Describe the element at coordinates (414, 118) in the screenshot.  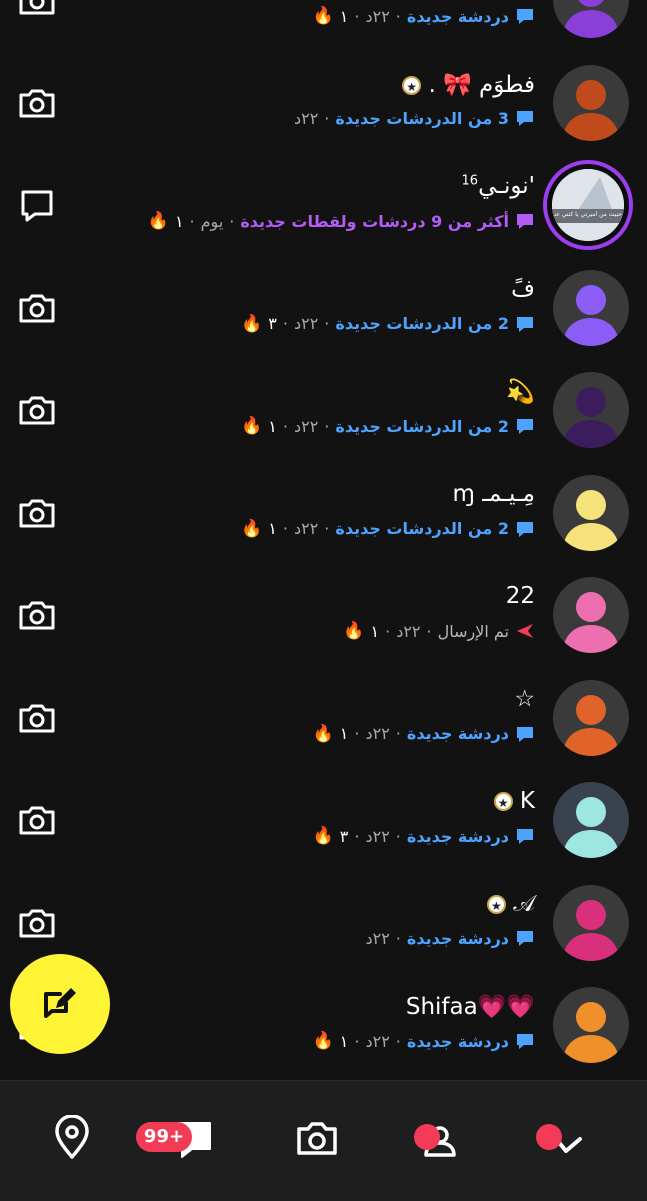
I see `chat-subtitle: 3 من الدردشات جديدة · ٢٢د` at that location.